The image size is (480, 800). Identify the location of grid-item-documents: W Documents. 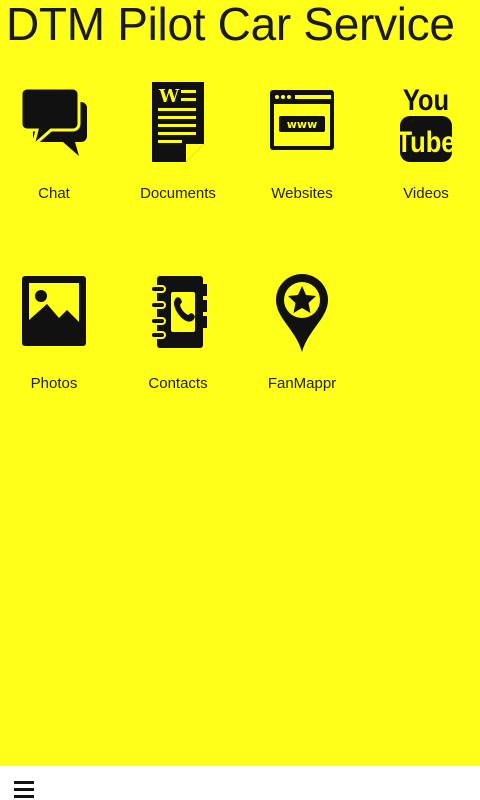
(178, 145).